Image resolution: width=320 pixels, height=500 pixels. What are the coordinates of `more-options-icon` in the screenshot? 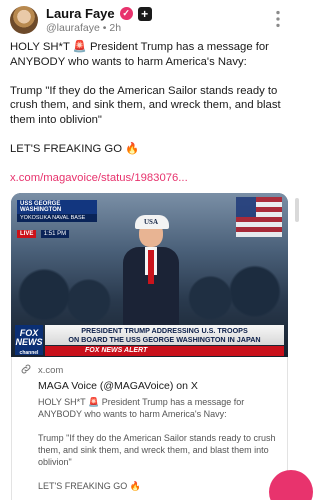 It's located at (278, 19).